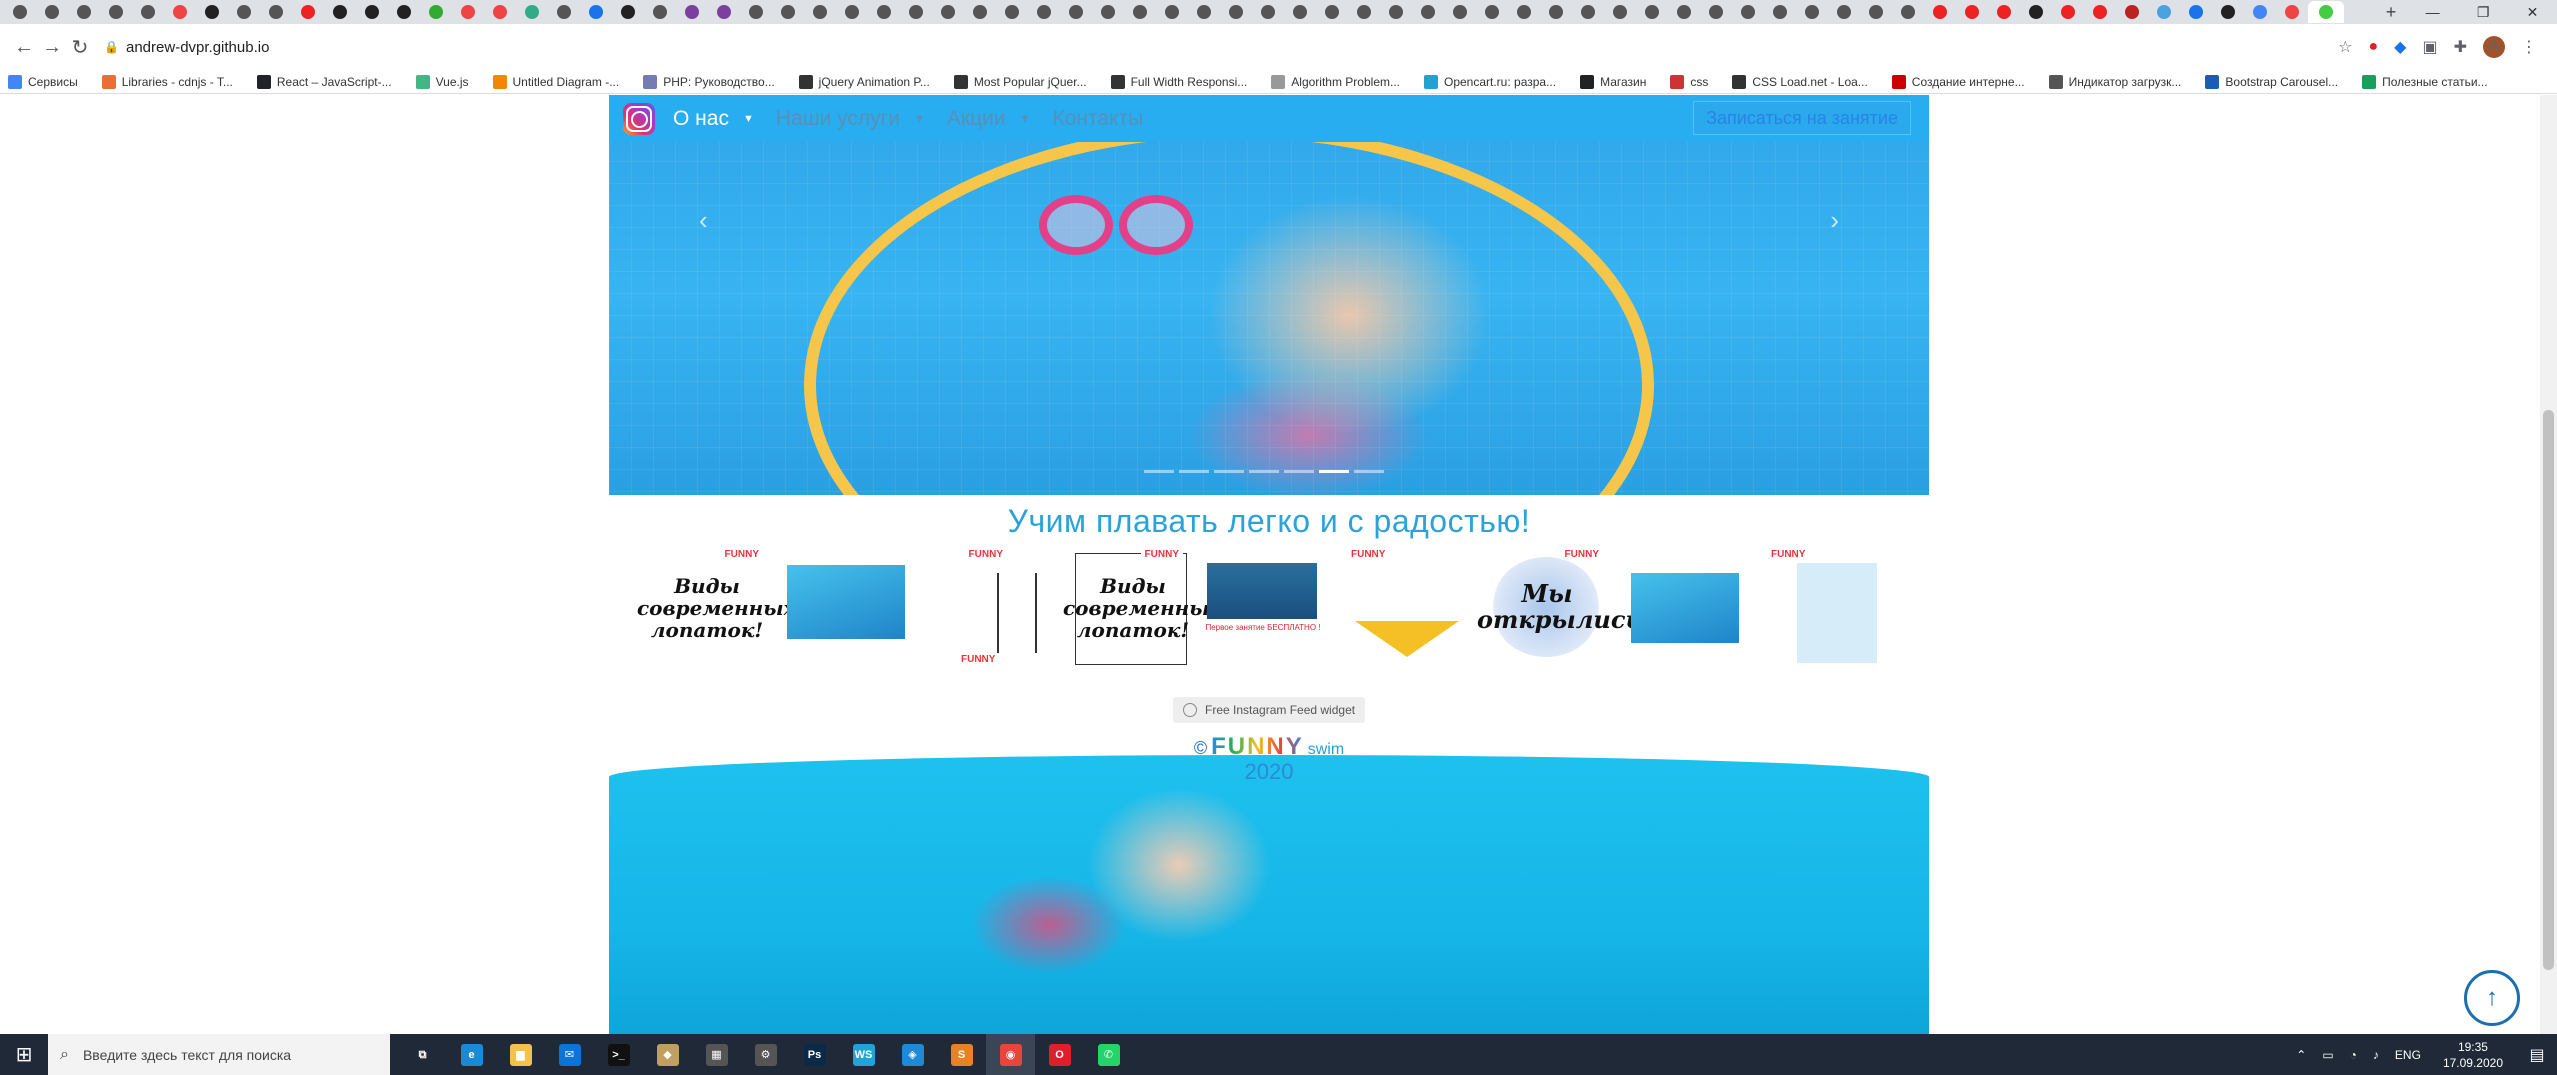 This screenshot has height=1075, width=2557. Describe the element at coordinates (1267, 609) in the screenshot. I see `feed-post: Первое занятие БЕСПЛАТНО !` at that location.